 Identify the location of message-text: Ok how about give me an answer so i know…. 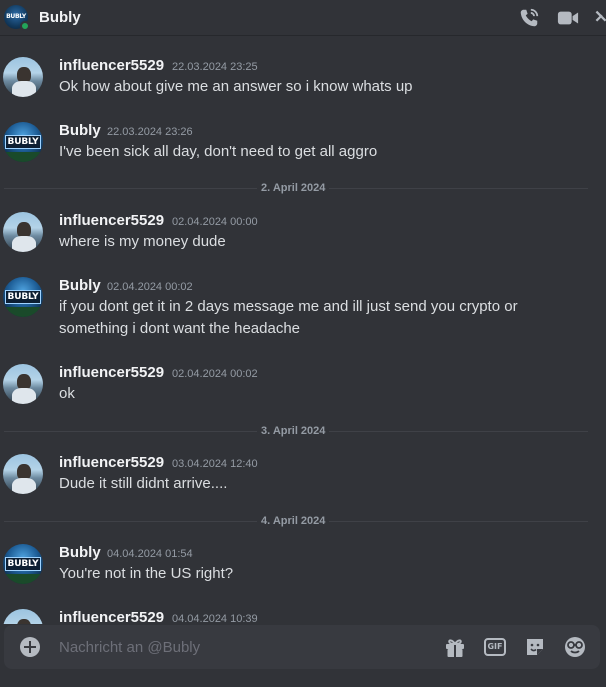
(236, 86).